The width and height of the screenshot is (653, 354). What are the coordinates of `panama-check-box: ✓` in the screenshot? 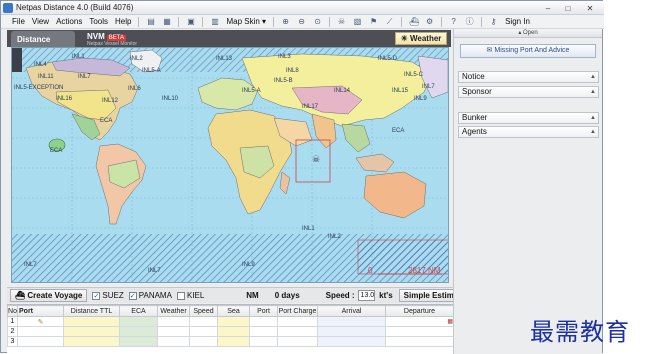 It's located at (132, 295).